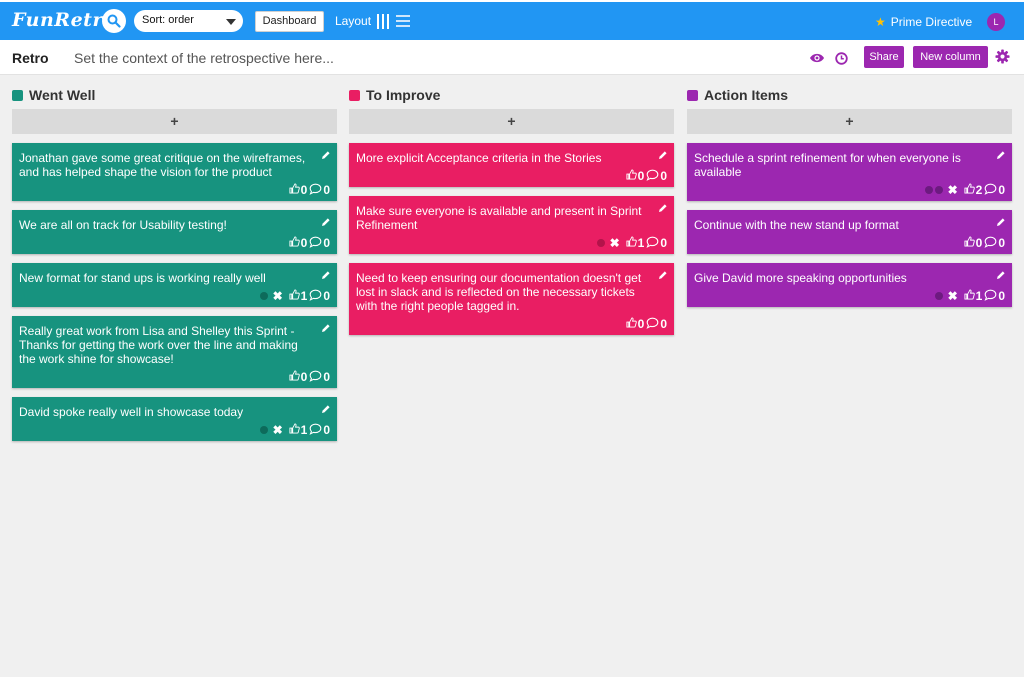 The image size is (1024, 677). What do you see at coordinates (62, 95) in the screenshot?
I see `column-title: Went Well` at bounding box center [62, 95].